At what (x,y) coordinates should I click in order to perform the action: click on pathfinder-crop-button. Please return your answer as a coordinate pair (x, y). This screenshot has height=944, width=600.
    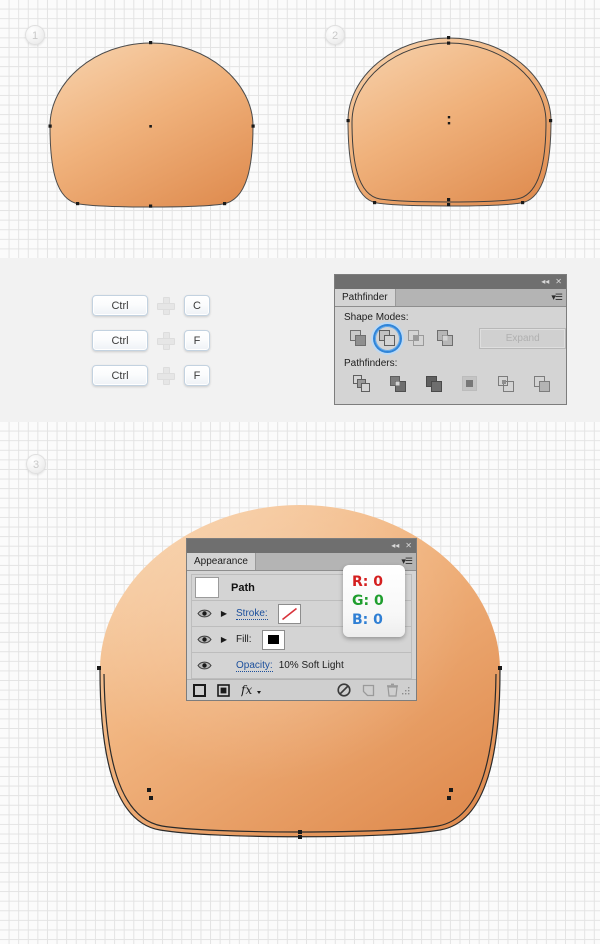
    Looking at the image, I should click on (470, 384).